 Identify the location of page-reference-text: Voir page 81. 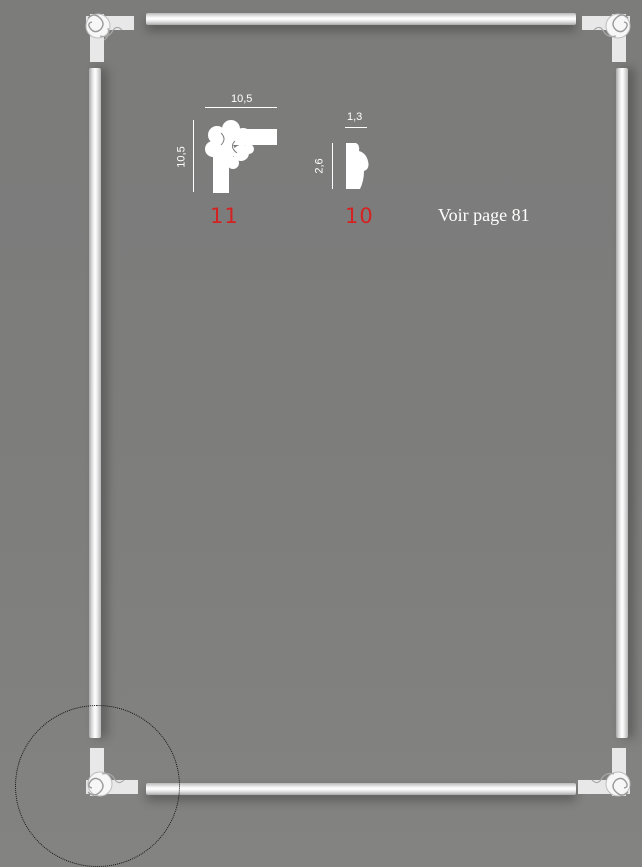
(484, 215).